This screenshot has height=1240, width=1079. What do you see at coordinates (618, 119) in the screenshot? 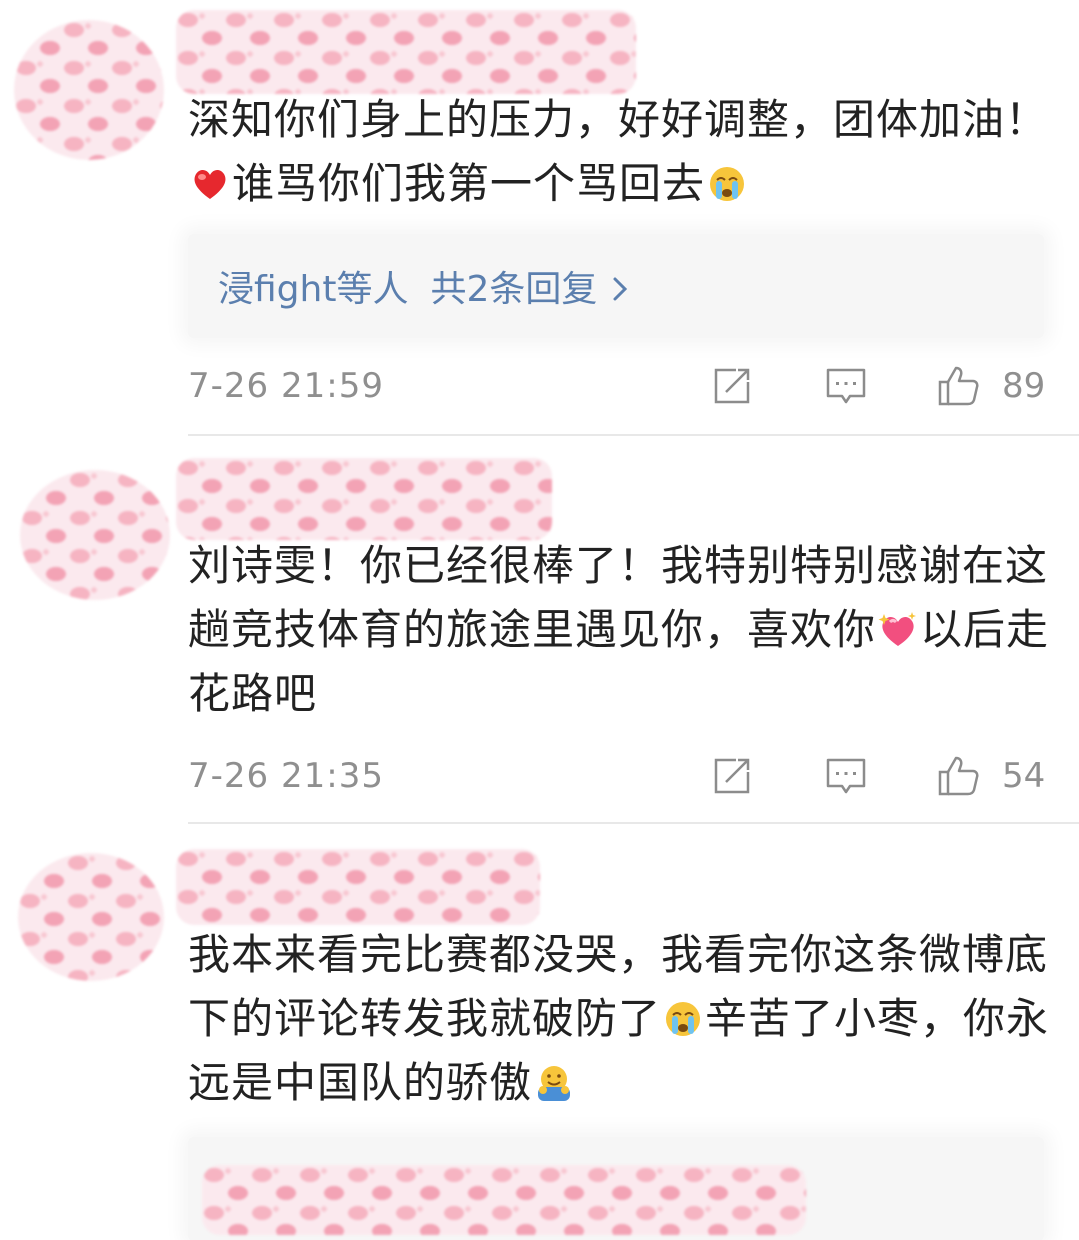
I see `comment-text-part: 深知你们身上的压力，好好调整，团体加油！` at bounding box center [618, 119].